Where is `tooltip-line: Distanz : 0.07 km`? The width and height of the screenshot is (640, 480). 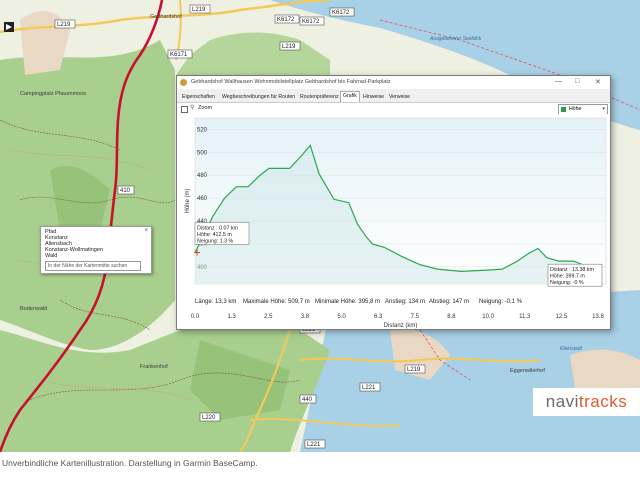 tooltip-line: Distanz : 0.07 km is located at coordinates (218, 229).